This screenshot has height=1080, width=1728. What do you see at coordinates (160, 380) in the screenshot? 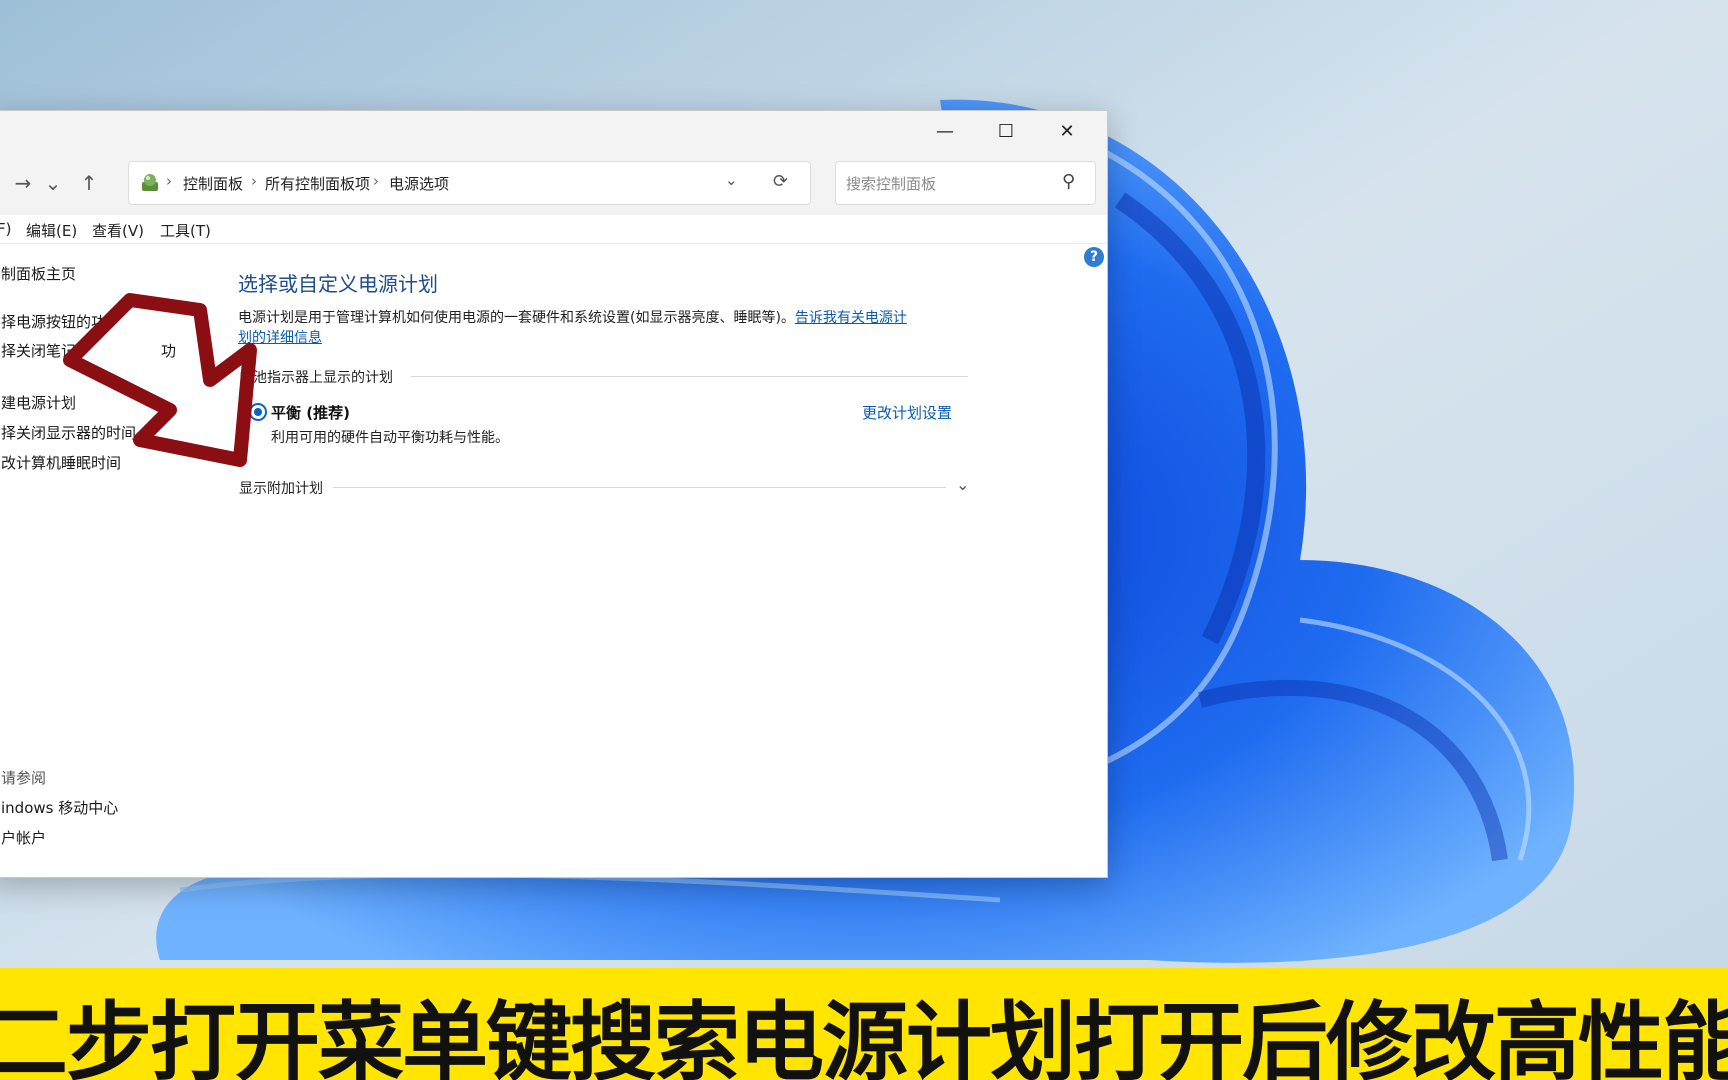
I see `red-arrow-annotation` at bounding box center [160, 380].